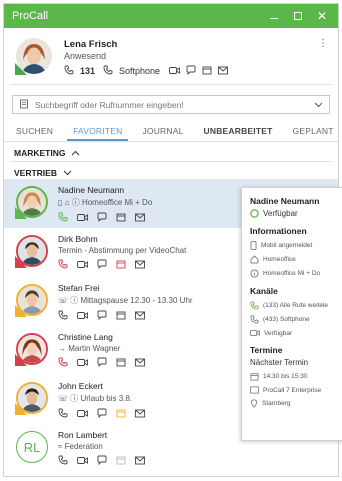 This screenshot has height=481, width=342. Describe the element at coordinates (280, 213) in the screenshot. I see `availability-label: Verfügbar` at that location.